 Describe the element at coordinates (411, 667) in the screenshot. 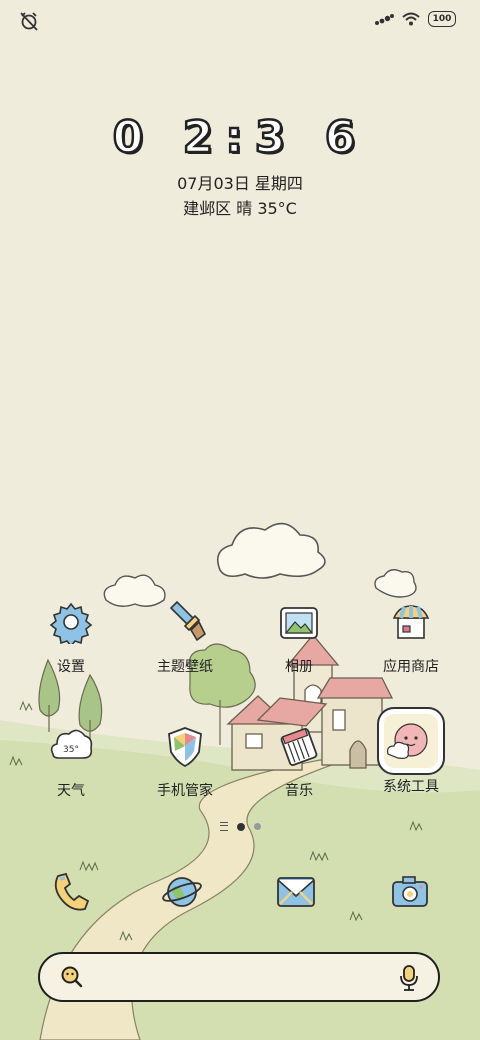

I see `app-label: 应用商店` at that location.